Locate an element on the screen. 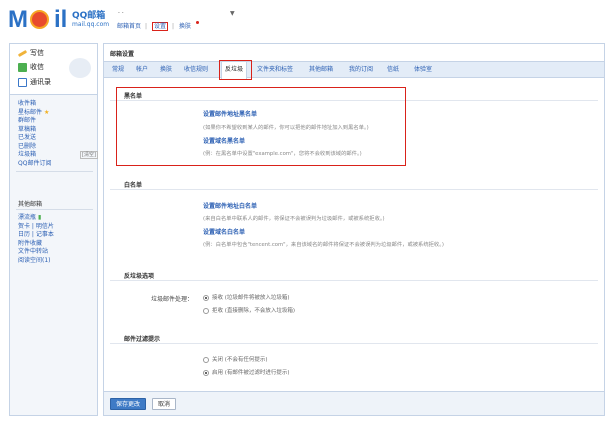  settings-link: 设置 is located at coordinates (159, 26).